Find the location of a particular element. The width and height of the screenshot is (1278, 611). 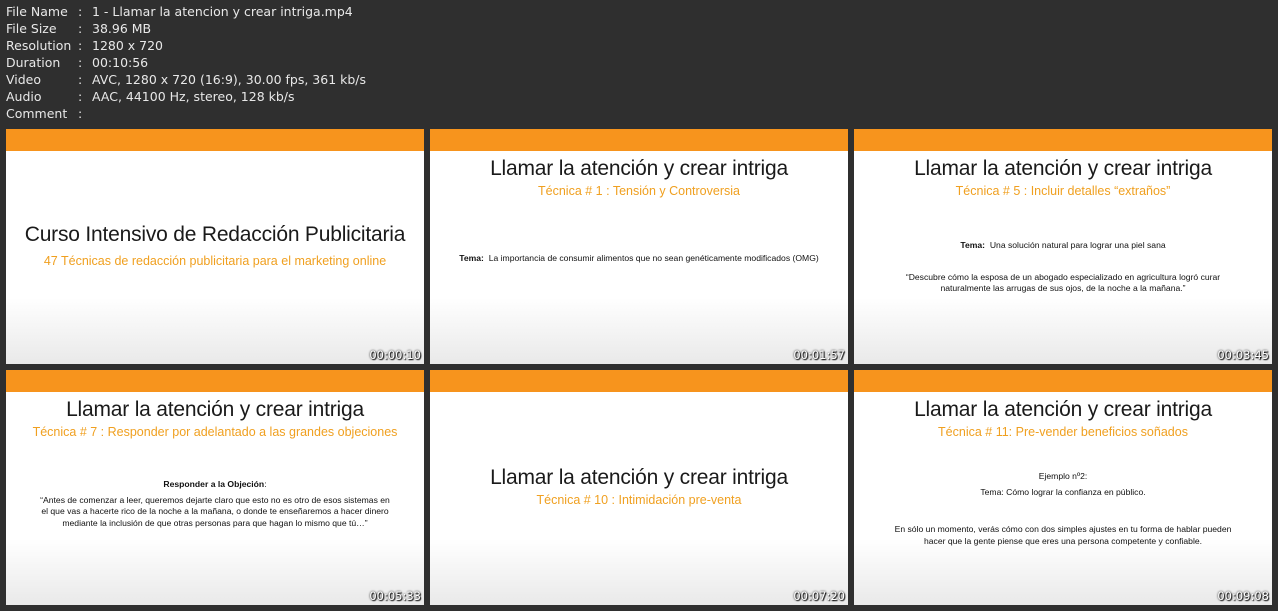

slide-example: Ejemplo nº2: is located at coordinates (1063, 476).